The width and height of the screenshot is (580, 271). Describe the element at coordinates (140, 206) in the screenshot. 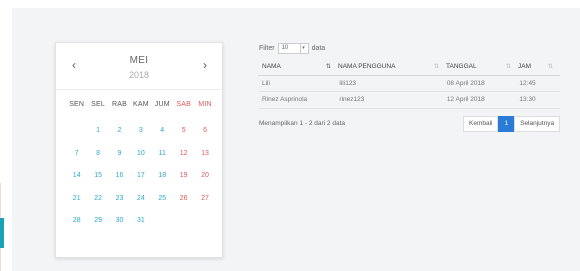

I see `calendar-day: 24` at that location.